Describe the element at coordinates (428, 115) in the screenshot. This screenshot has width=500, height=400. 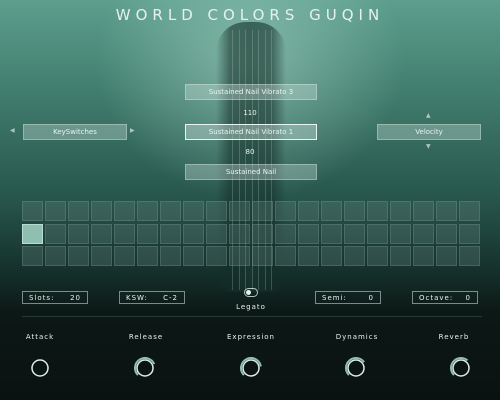
I see `up-arrow-icon: ▲` at that location.